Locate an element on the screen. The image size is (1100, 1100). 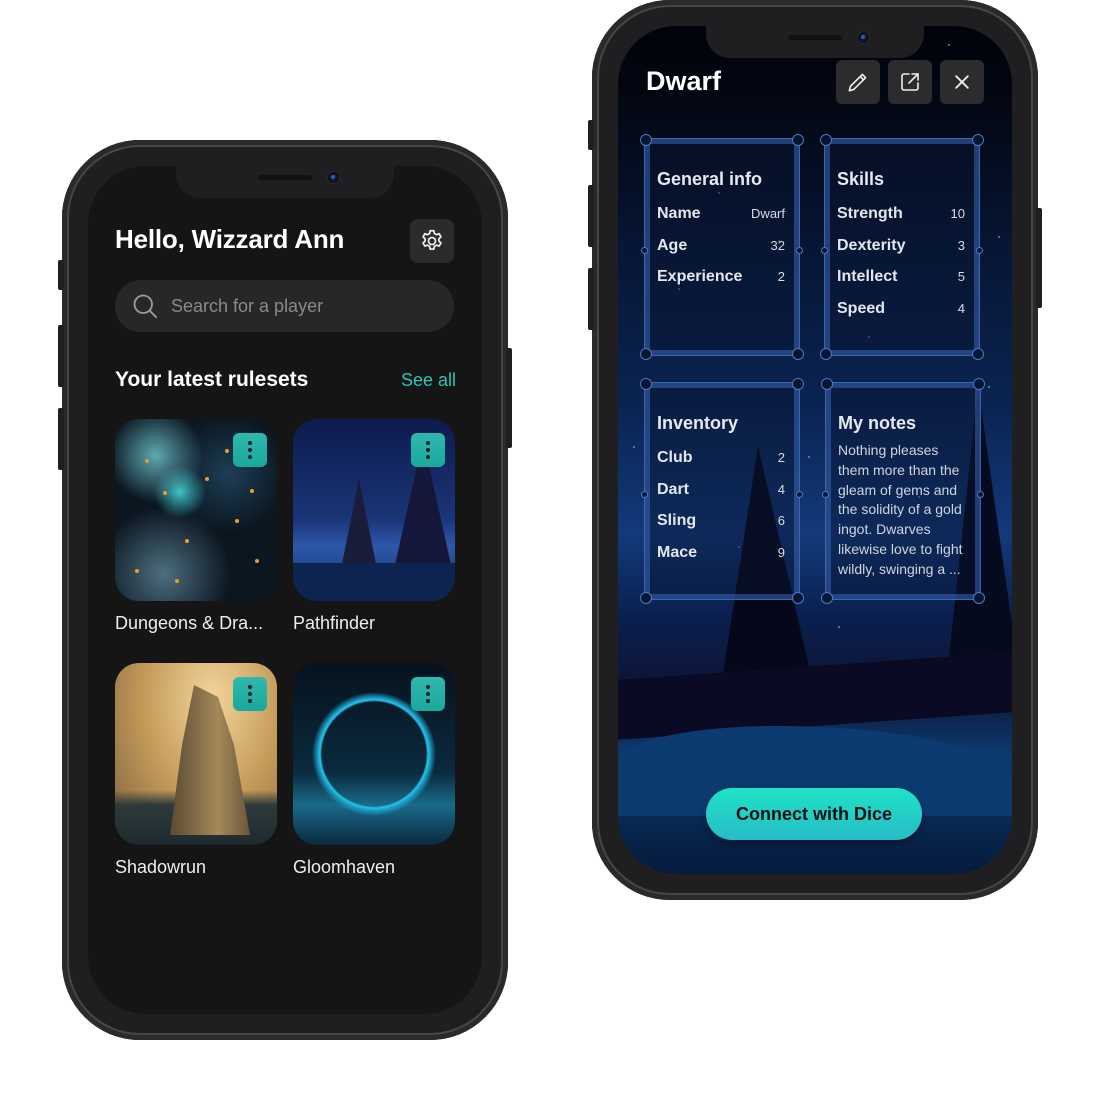
panel-title: Inventory is located at coordinates (698, 423).